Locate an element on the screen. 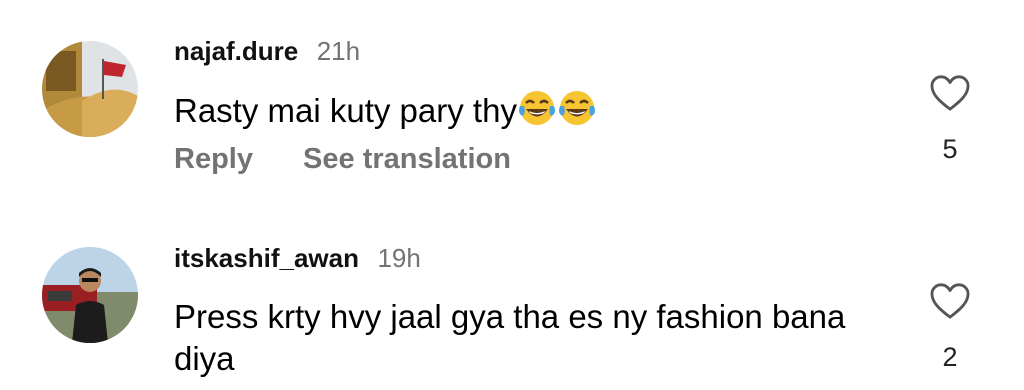 This screenshot has height=390, width=1024. username: itskashif_awan is located at coordinates (266, 258).